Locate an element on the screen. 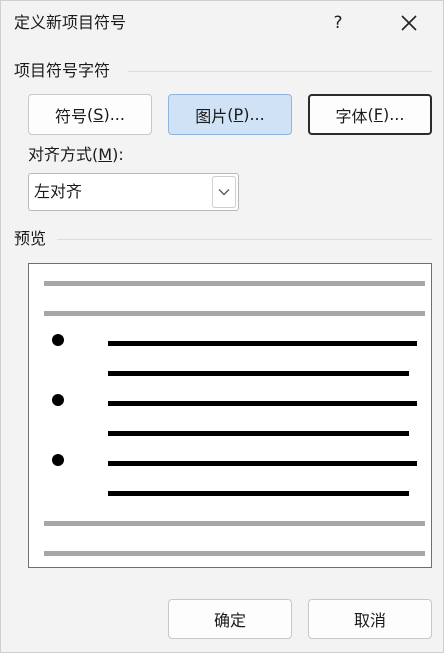 The height and width of the screenshot is (653, 444). preview-divider is located at coordinates (244, 239).